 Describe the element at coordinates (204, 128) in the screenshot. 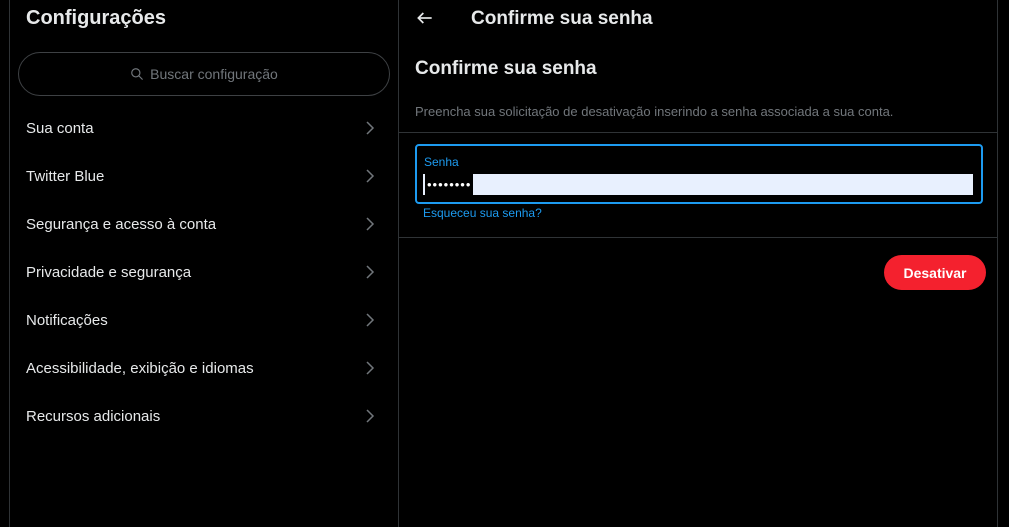

I see `menu-item-sua-conta: Sua conta` at that location.